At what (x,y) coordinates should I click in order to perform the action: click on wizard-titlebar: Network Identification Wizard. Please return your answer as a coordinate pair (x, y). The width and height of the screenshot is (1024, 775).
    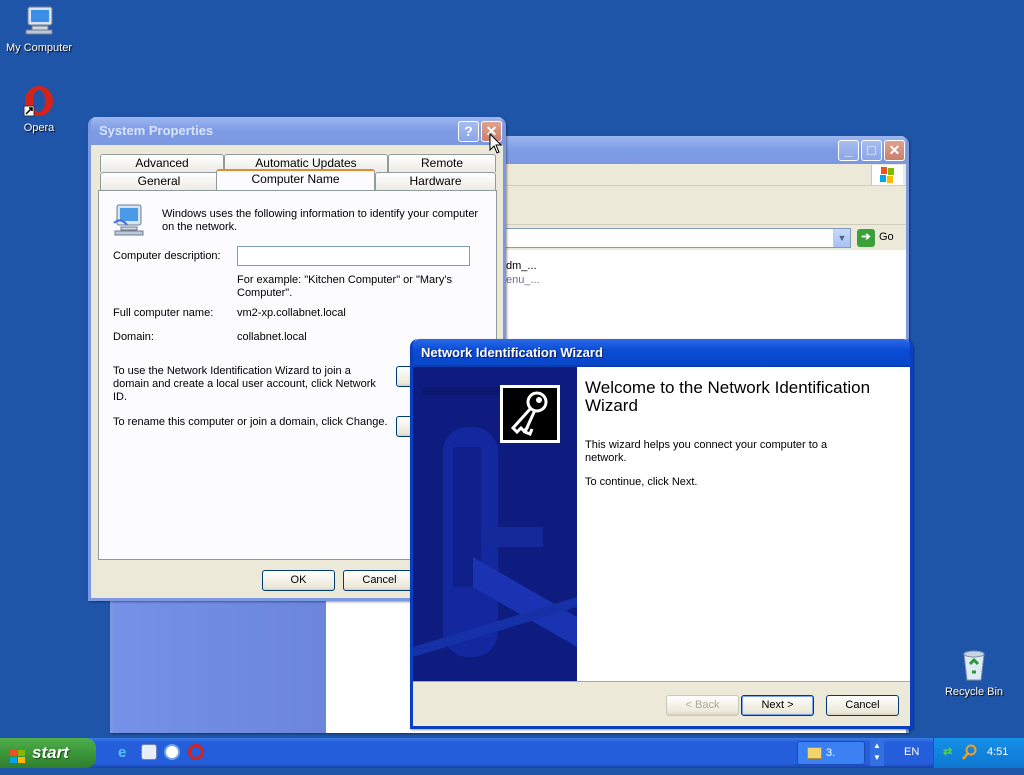
    Looking at the image, I should click on (661, 353).